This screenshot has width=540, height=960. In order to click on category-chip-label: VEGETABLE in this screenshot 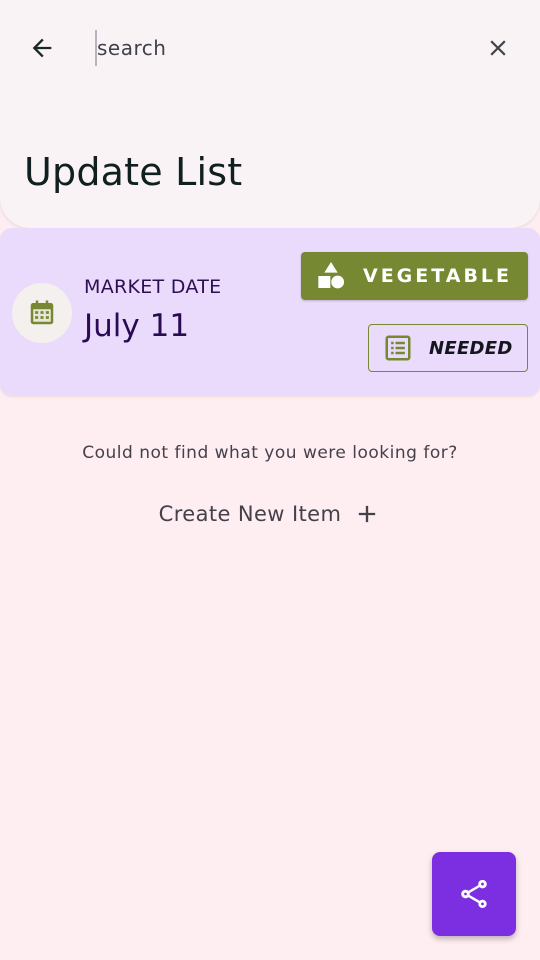, I will do `click(438, 276)`.